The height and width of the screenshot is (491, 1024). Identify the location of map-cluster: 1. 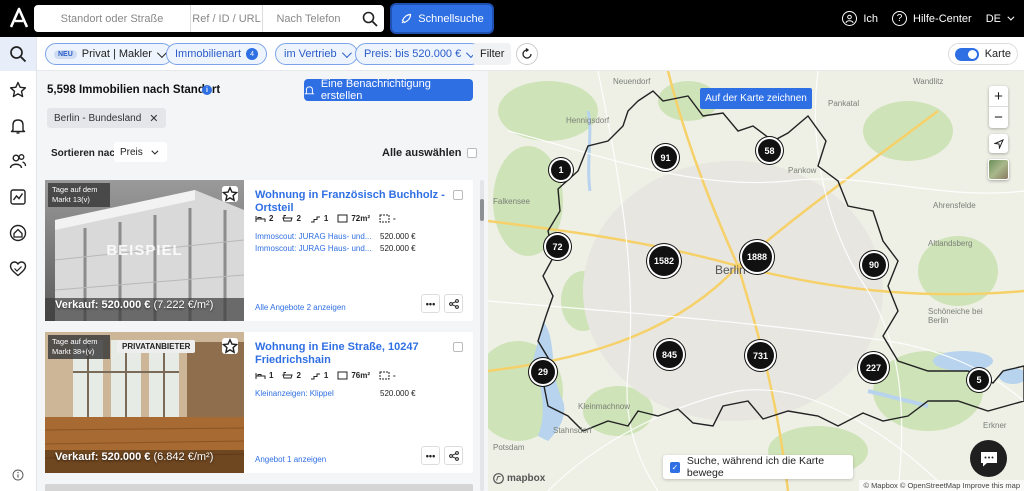
(561, 170).